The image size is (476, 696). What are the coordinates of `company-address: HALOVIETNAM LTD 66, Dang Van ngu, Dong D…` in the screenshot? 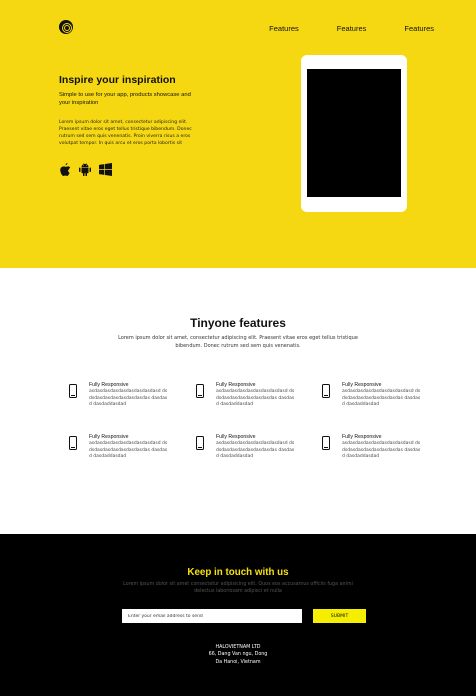 It's located at (238, 655).